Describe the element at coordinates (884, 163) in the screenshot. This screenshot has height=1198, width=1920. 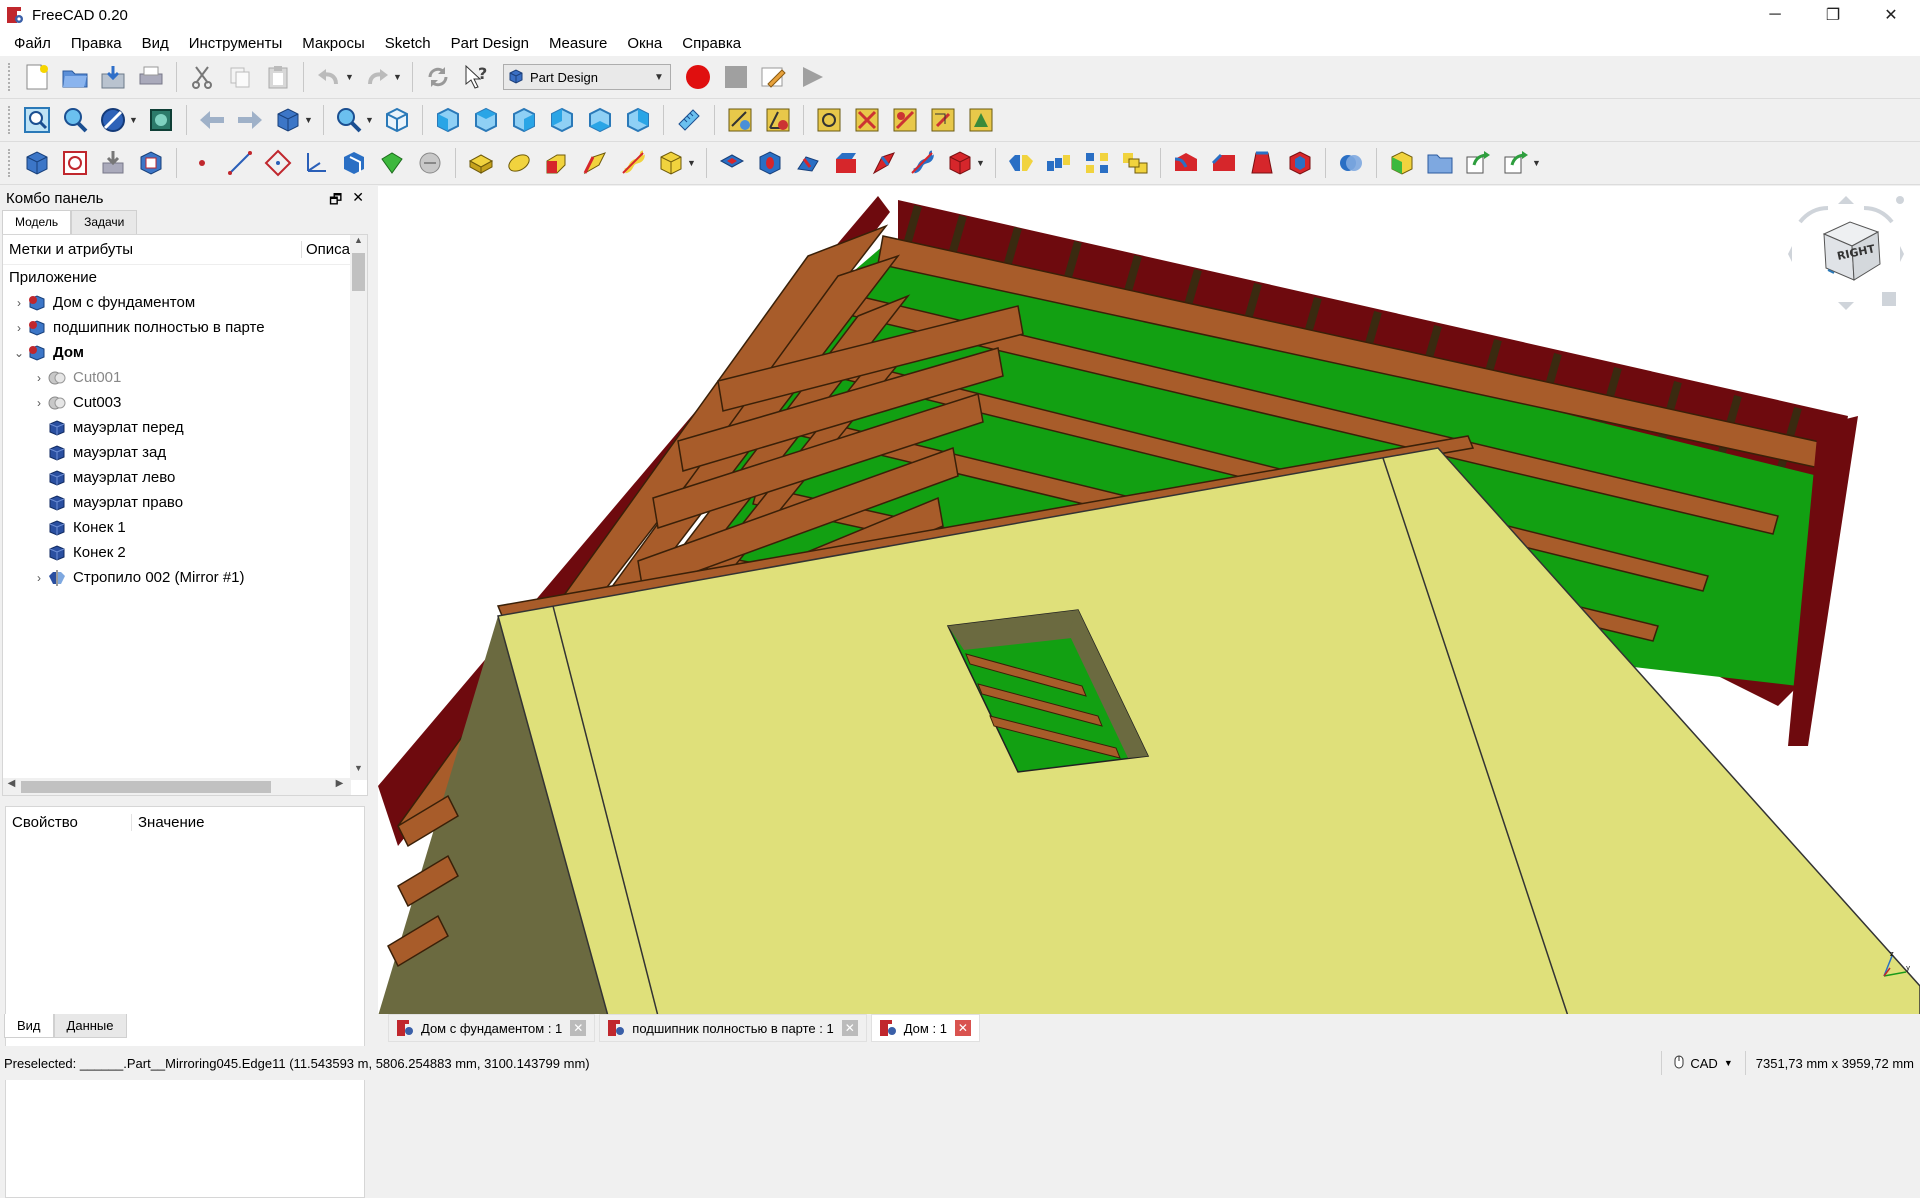
I see `subtractive-pipe-icon` at that location.